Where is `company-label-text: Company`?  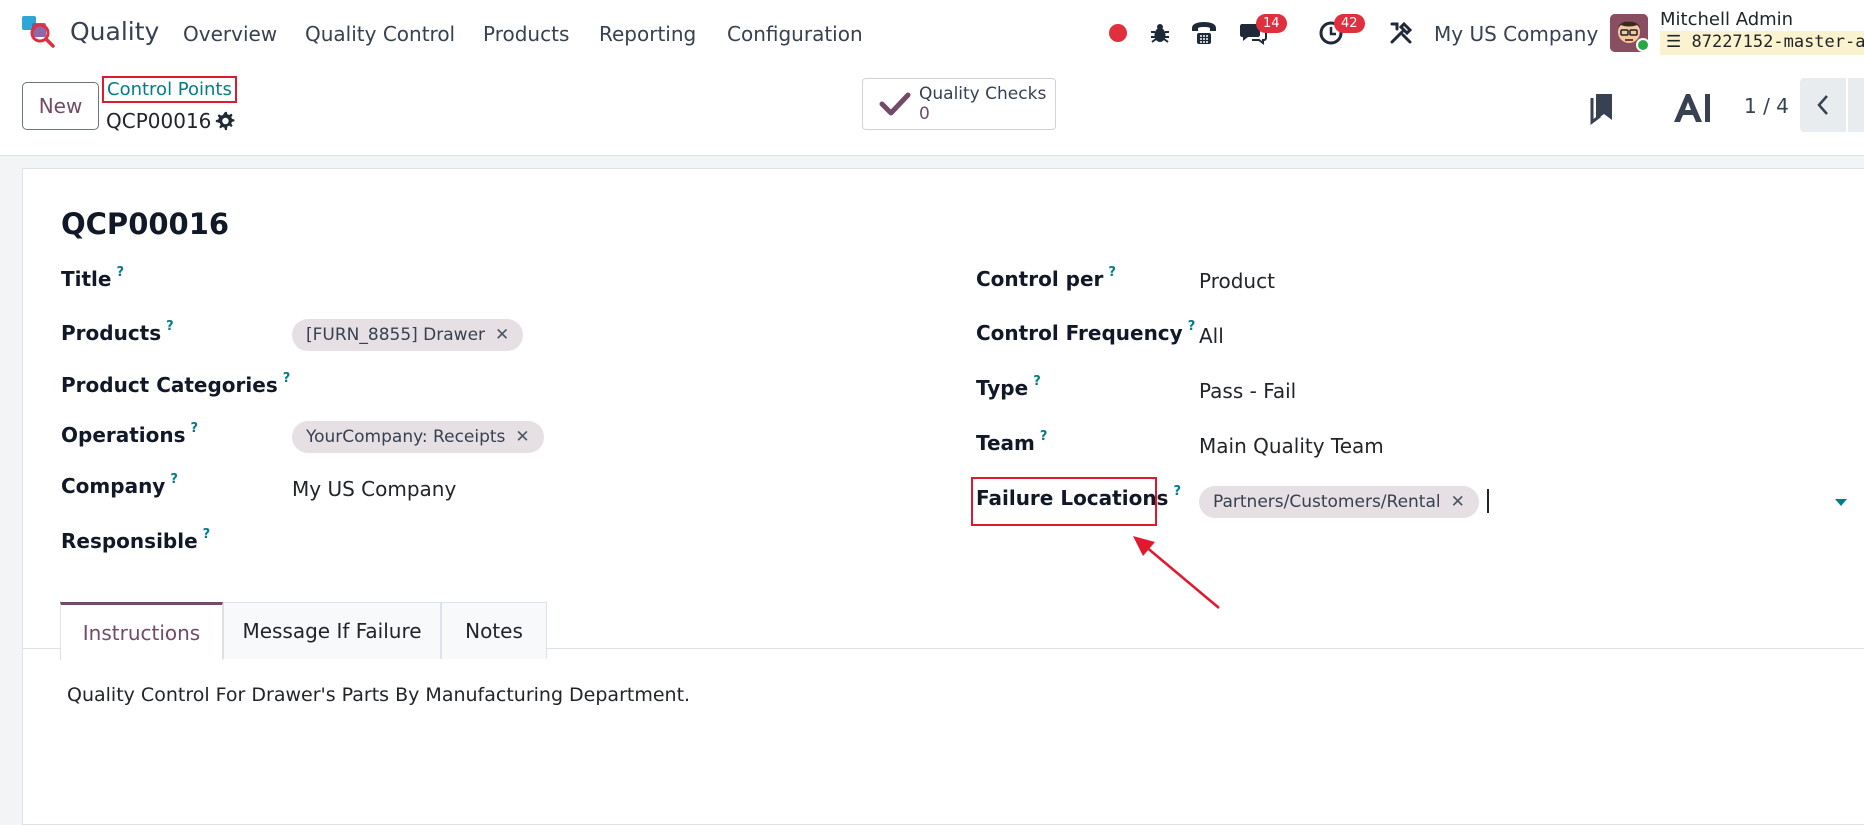 company-label-text: Company is located at coordinates (113, 486).